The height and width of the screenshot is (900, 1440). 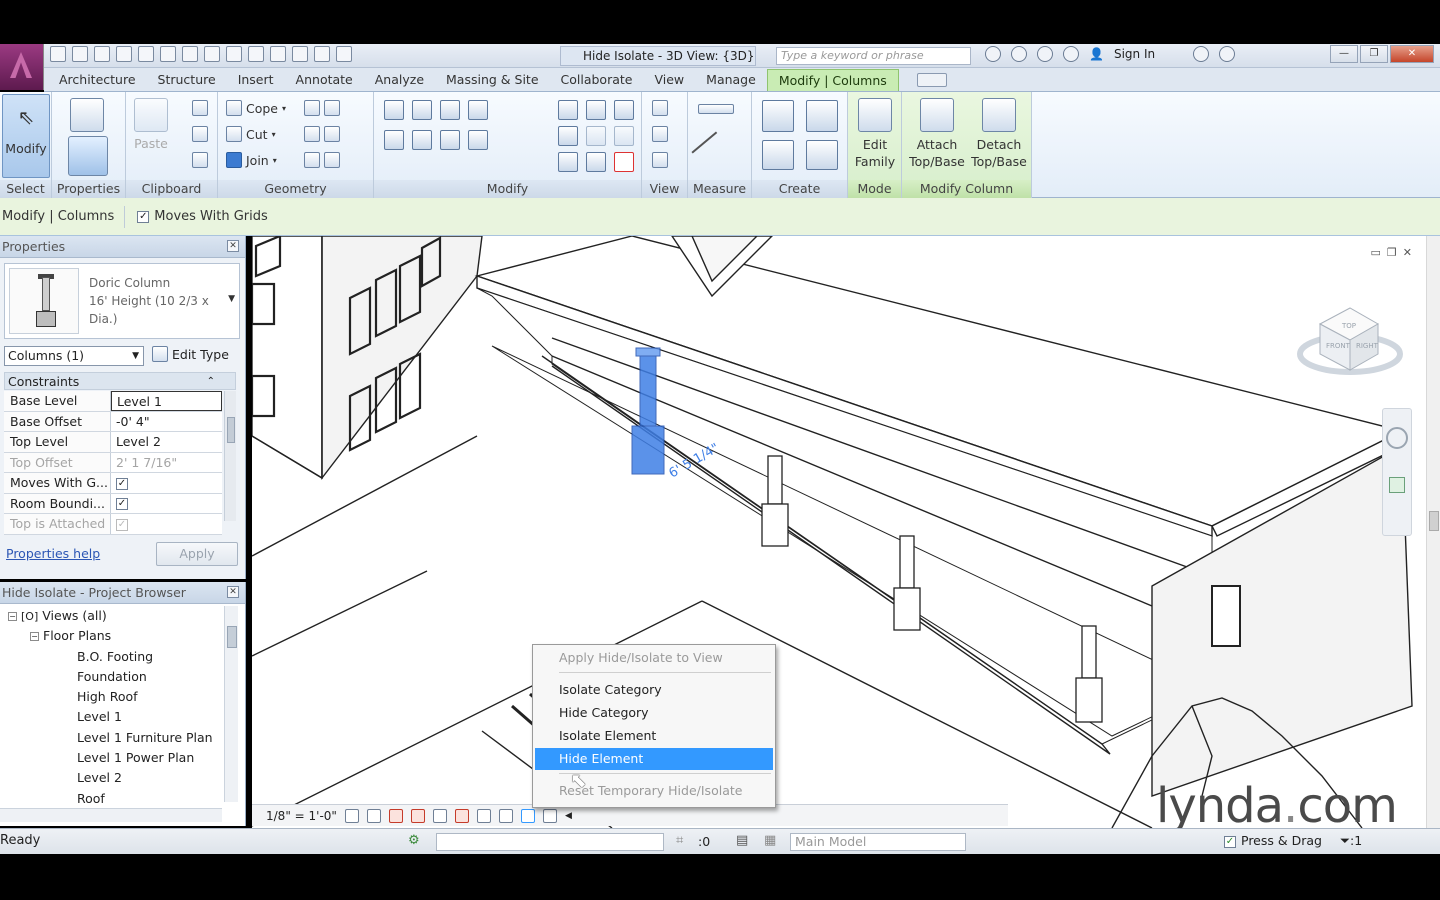 I want to click on attach-top-base-button: Attach Top/Base, so click(x=937, y=134).